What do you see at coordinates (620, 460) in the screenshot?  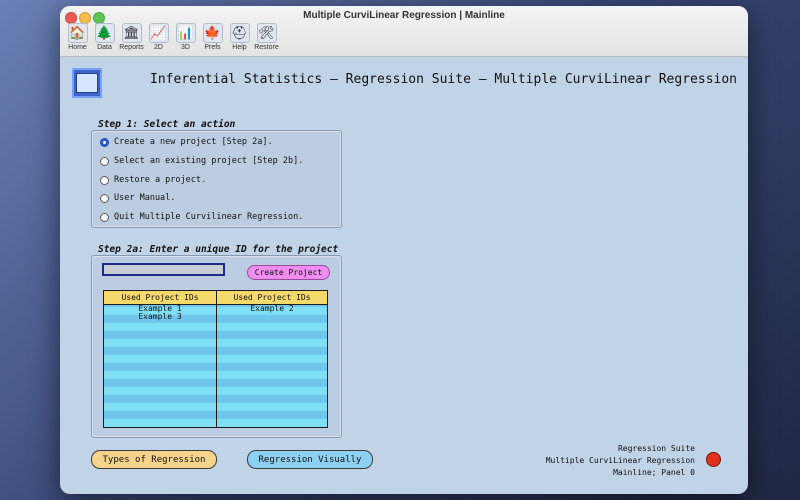 I see `status-line-module: Multiple CurviLinear Regression` at bounding box center [620, 460].